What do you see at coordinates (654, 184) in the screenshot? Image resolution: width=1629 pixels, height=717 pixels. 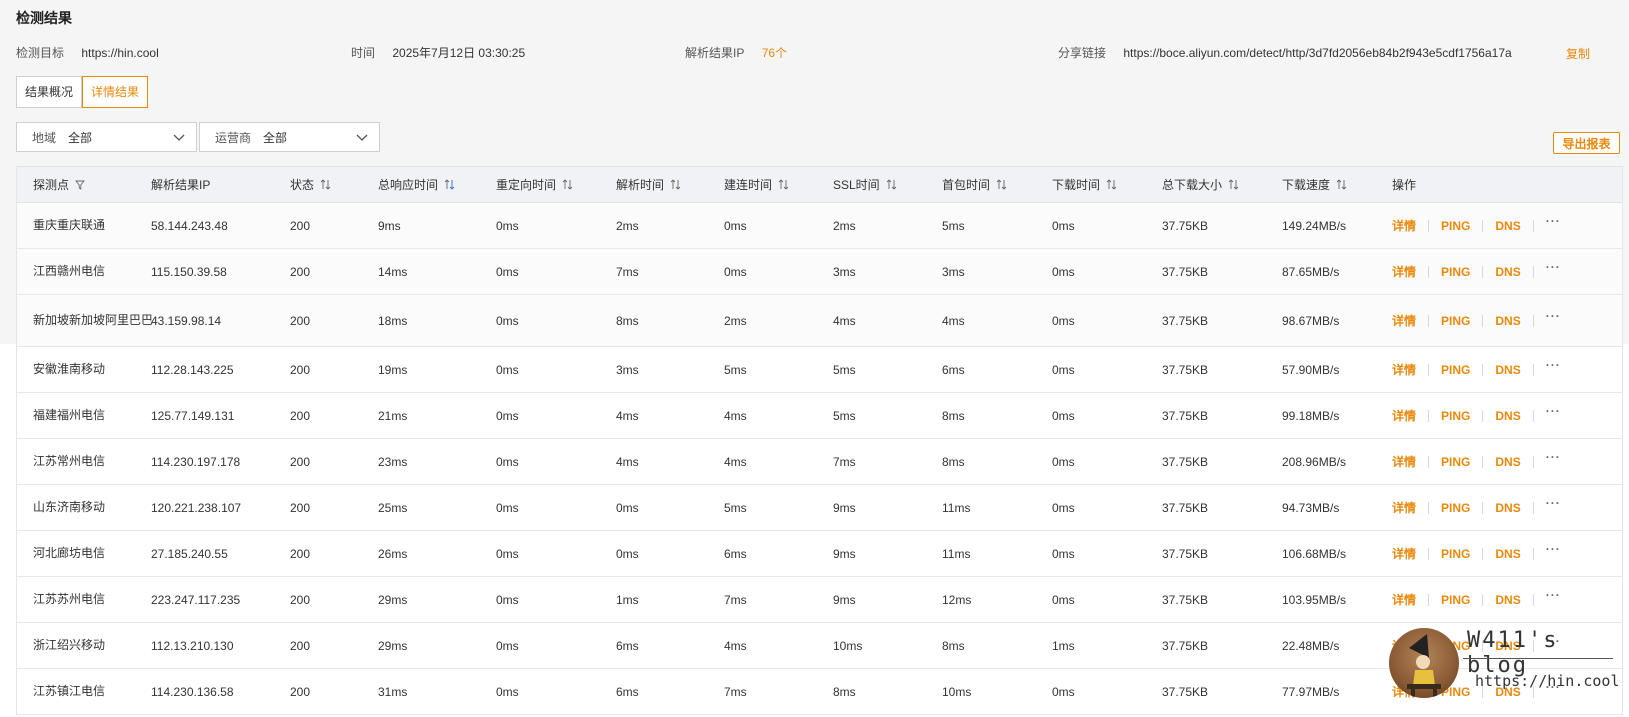 I see `col-resolve-time: 解析时间` at bounding box center [654, 184].